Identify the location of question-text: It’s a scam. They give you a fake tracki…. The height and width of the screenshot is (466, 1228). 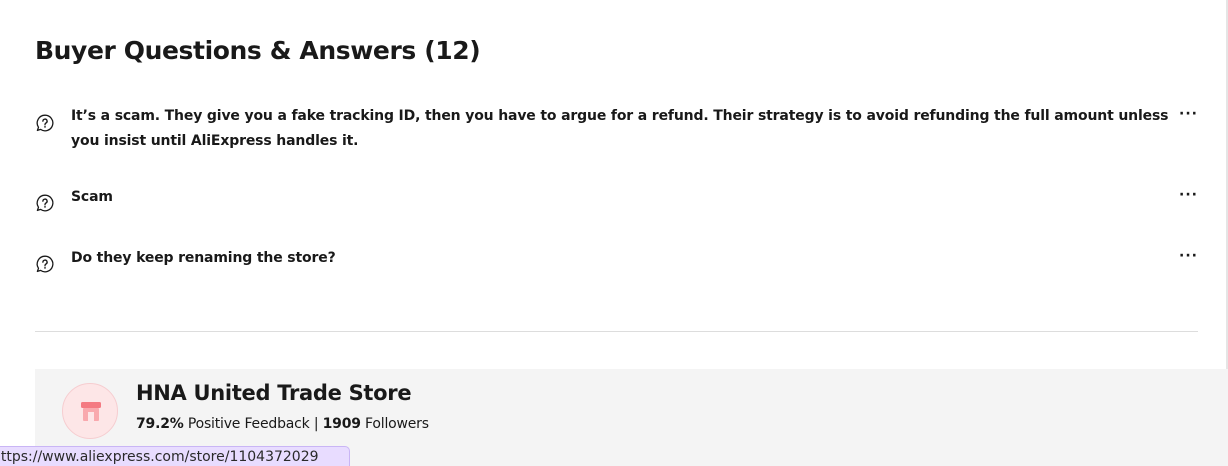
(620, 128).